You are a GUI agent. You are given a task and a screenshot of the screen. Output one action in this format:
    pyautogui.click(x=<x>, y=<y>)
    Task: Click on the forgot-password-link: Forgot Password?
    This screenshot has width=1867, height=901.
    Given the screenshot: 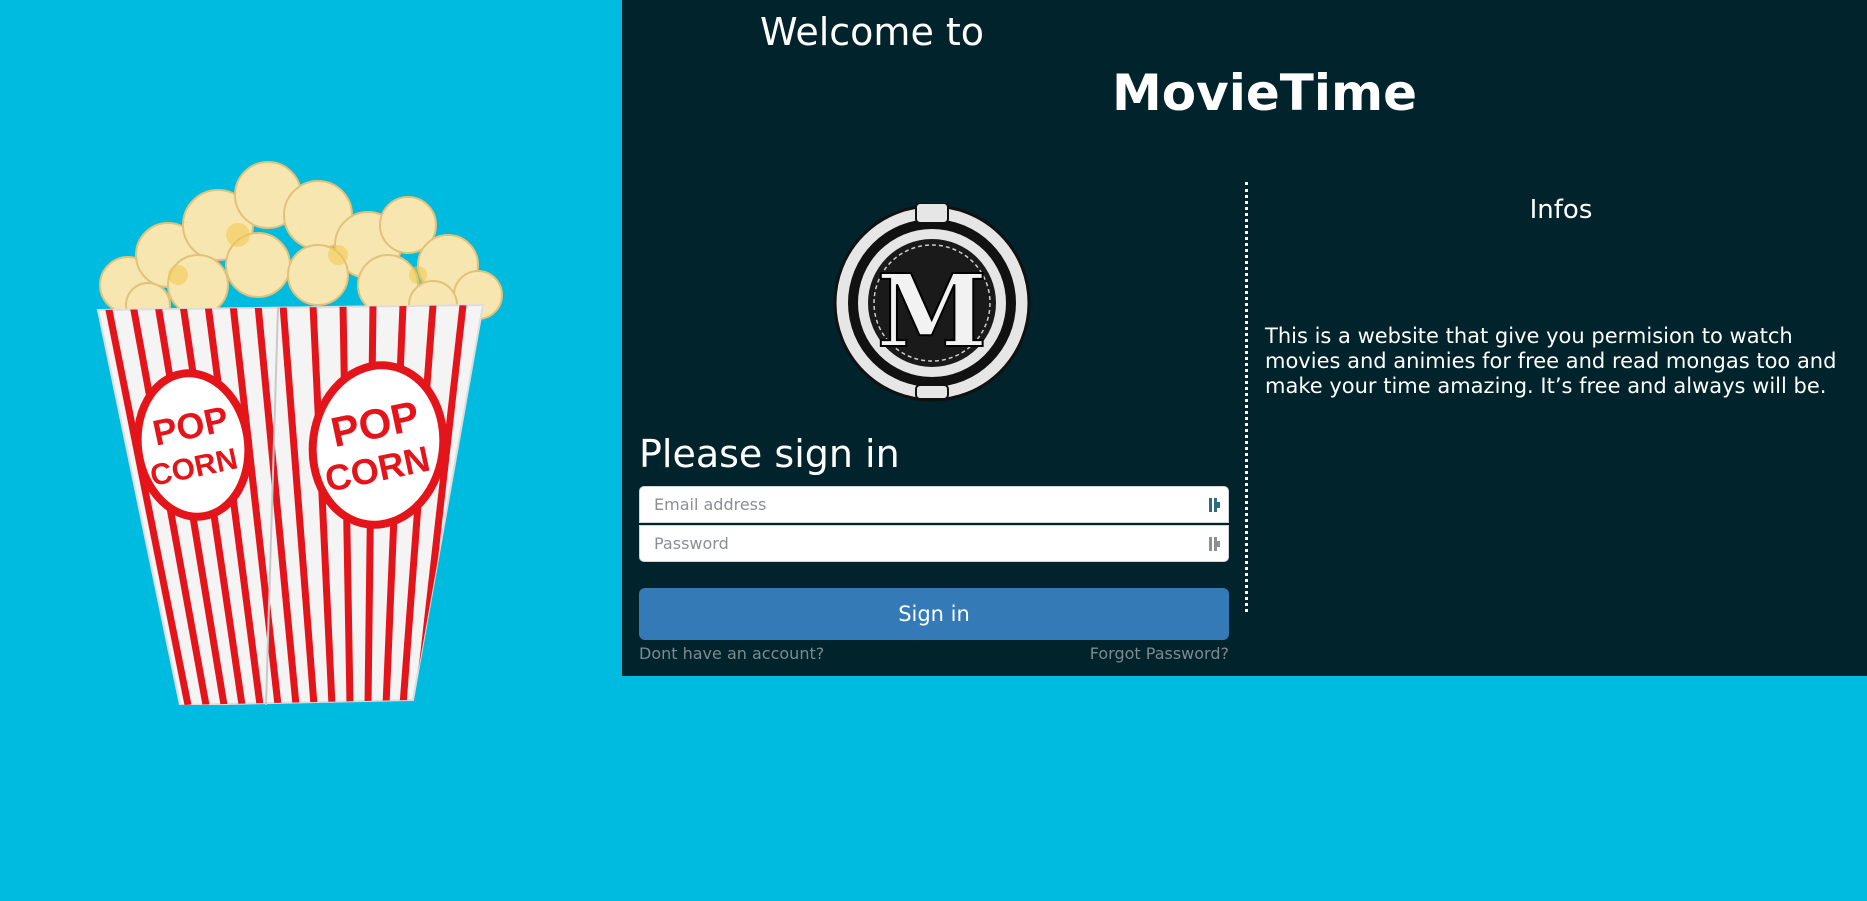 What is the action you would take?
    pyautogui.click(x=1159, y=653)
    